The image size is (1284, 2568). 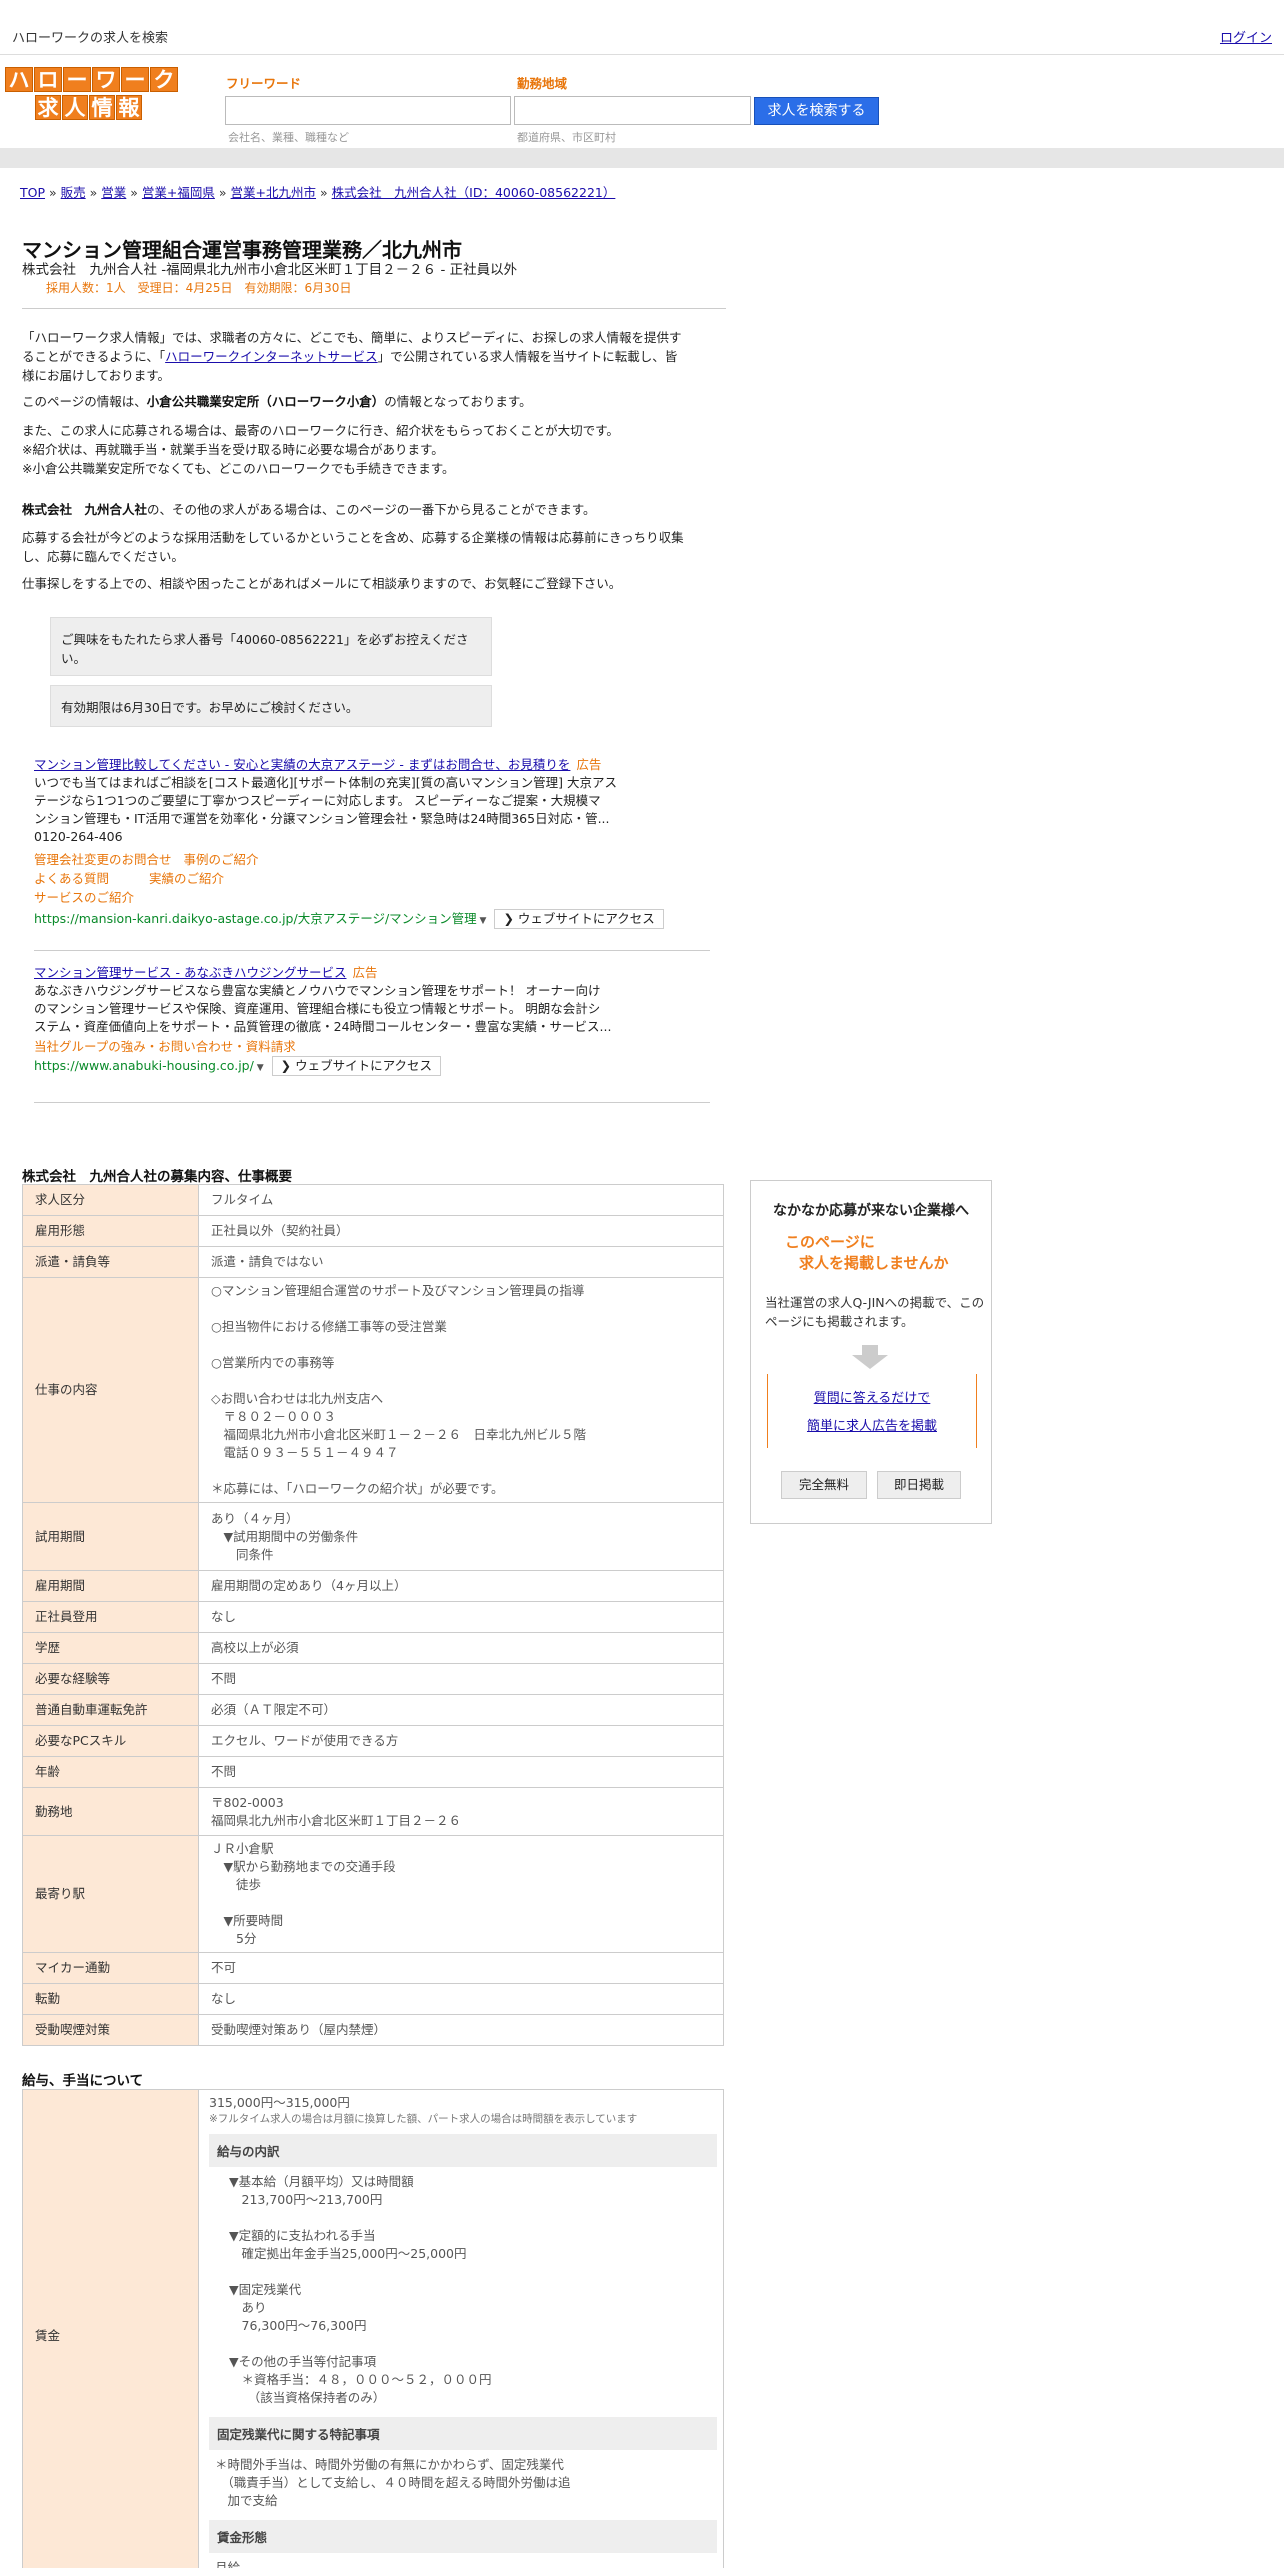 What do you see at coordinates (110, 1586) in the screenshot?
I see `row-label: 雇用期間` at bounding box center [110, 1586].